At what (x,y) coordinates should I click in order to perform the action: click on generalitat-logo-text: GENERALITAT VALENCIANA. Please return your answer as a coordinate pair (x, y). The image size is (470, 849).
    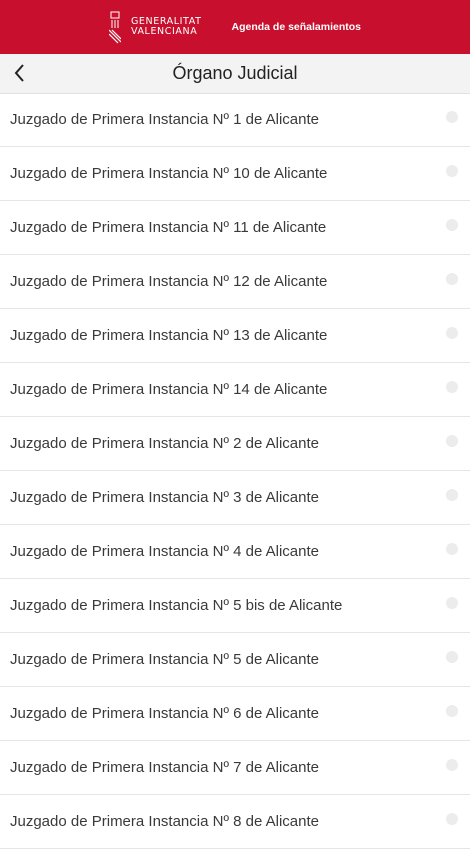
    Looking at the image, I should click on (166, 27).